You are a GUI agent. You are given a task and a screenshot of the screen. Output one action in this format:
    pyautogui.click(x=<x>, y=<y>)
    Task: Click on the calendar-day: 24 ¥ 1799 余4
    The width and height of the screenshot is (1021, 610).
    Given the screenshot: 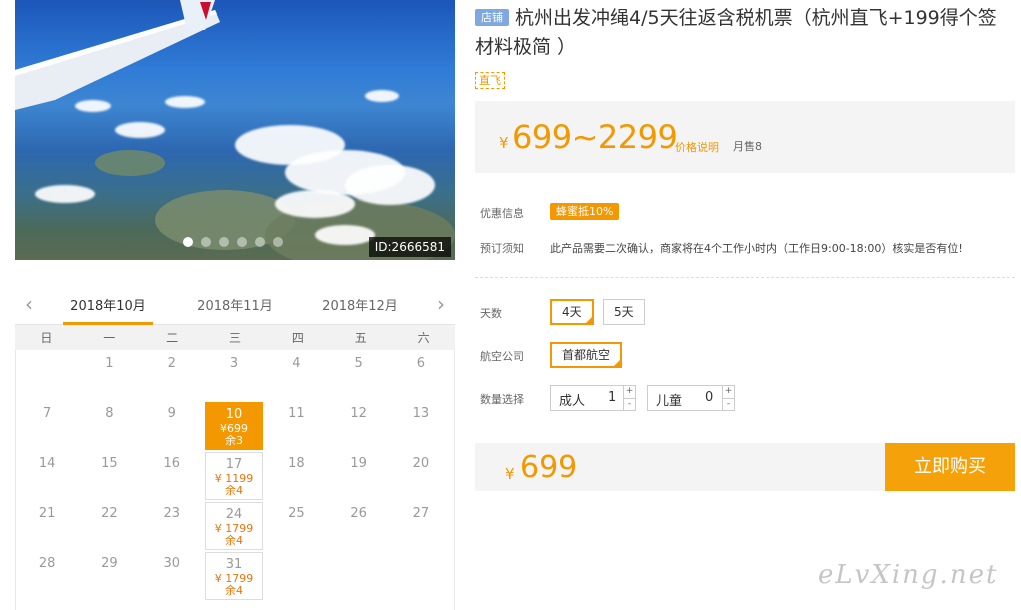 What is the action you would take?
    pyautogui.click(x=234, y=526)
    